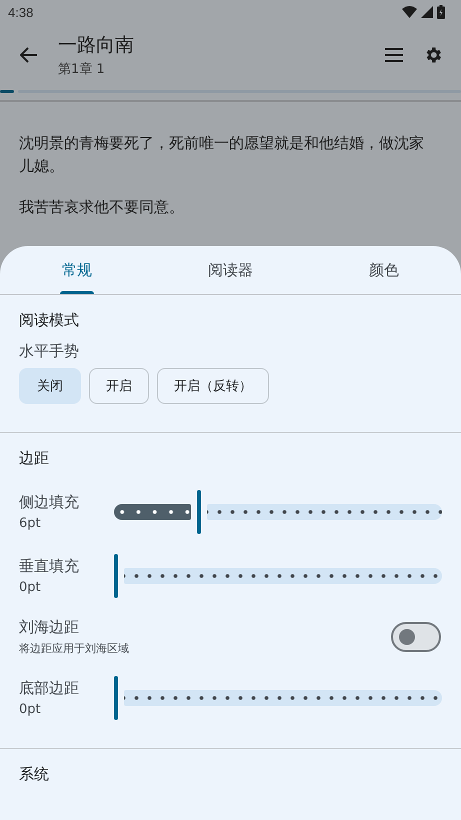 This screenshot has width=461, height=820. Describe the element at coordinates (50, 386) in the screenshot. I see `option-chip: 关闭` at that location.